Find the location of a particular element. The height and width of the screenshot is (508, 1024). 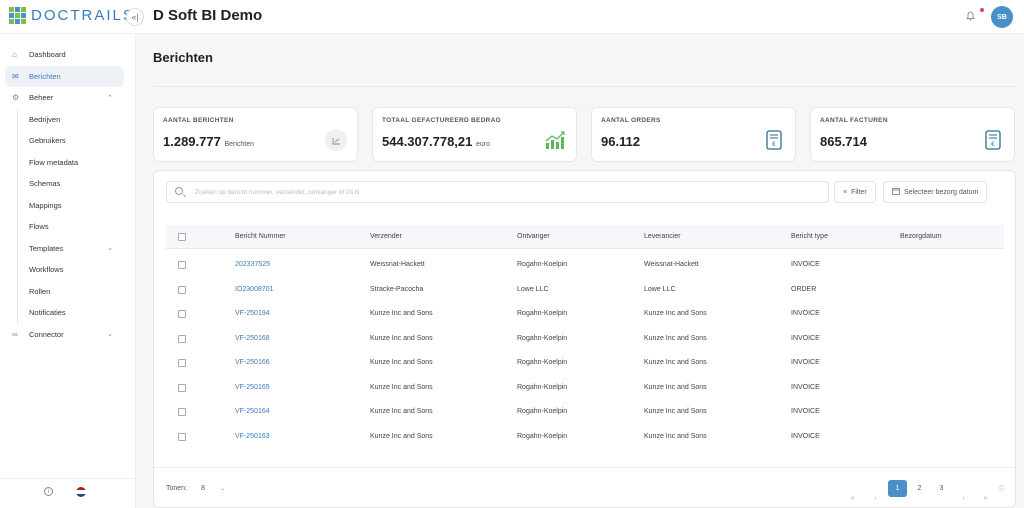

page-size-select: 8 is located at coordinates (203, 488).